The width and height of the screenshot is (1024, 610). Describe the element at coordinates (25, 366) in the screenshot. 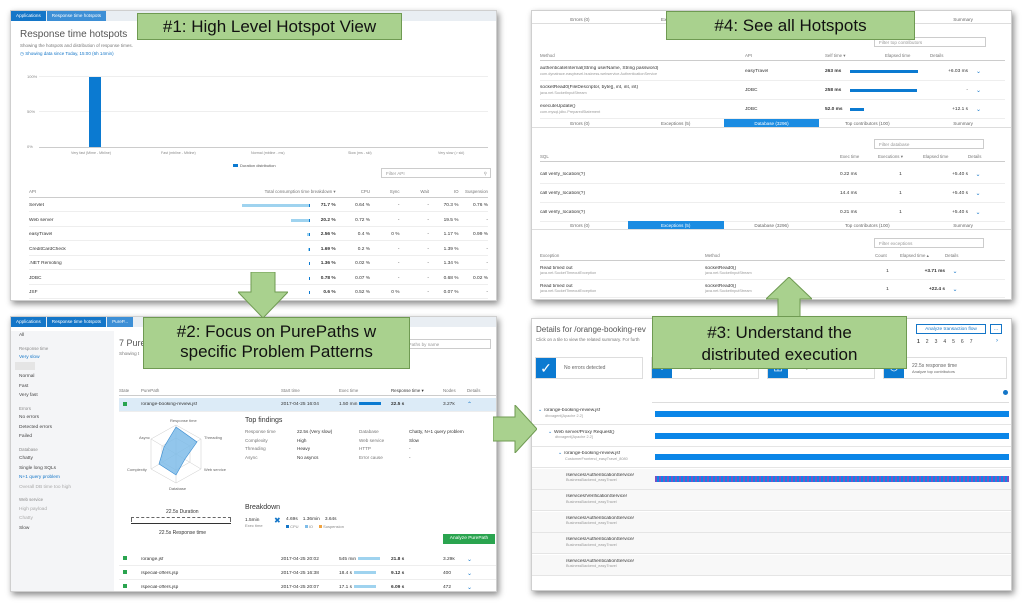

I see `drilldown-button` at that location.